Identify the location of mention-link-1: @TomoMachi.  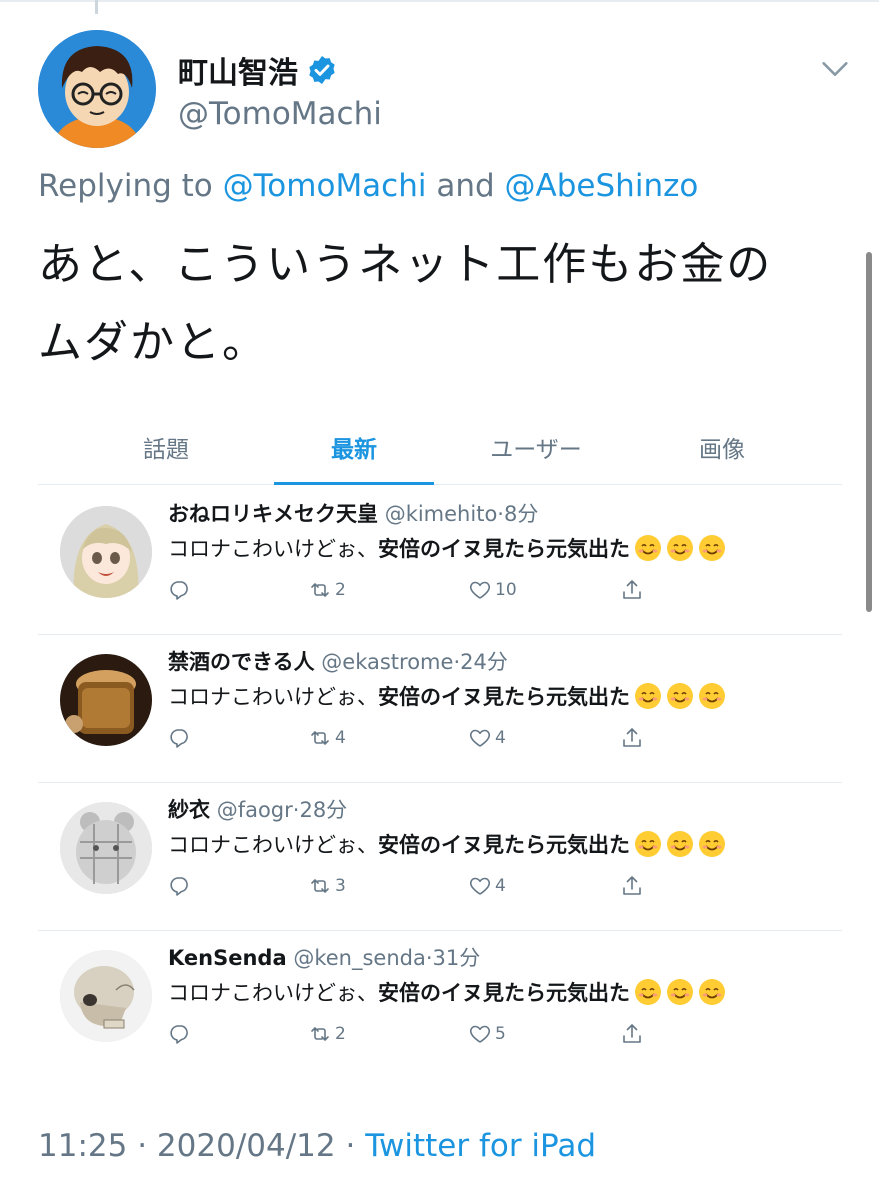
(325, 186).